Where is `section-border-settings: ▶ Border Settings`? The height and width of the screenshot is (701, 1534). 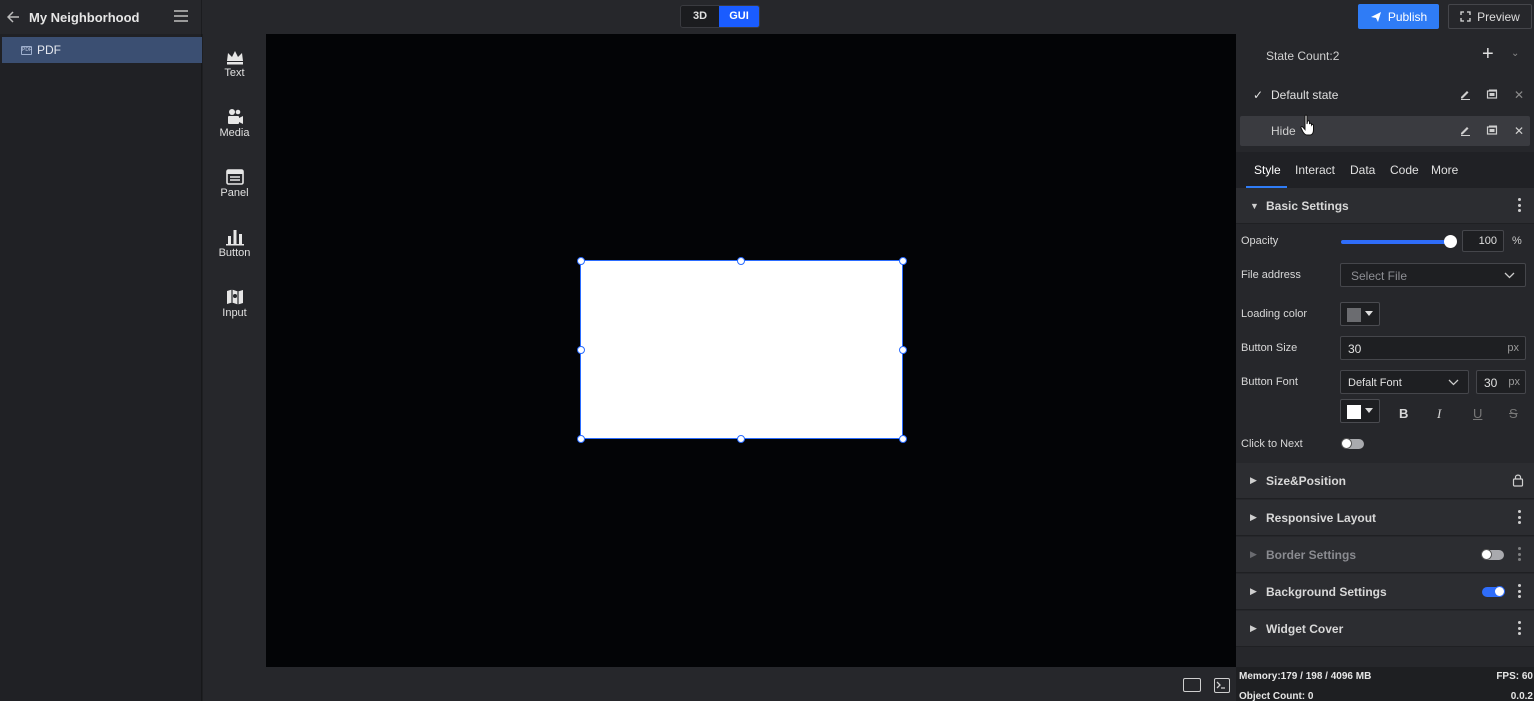 section-border-settings: ▶ Border Settings is located at coordinates (1385, 555).